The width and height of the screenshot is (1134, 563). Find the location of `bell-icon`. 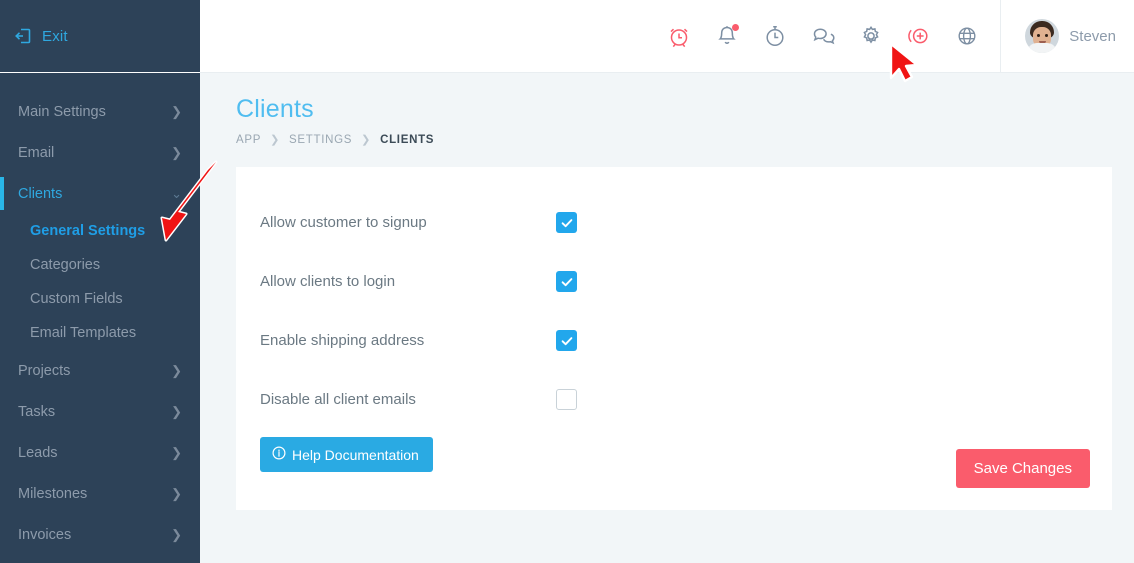

bell-icon is located at coordinates (727, 36).